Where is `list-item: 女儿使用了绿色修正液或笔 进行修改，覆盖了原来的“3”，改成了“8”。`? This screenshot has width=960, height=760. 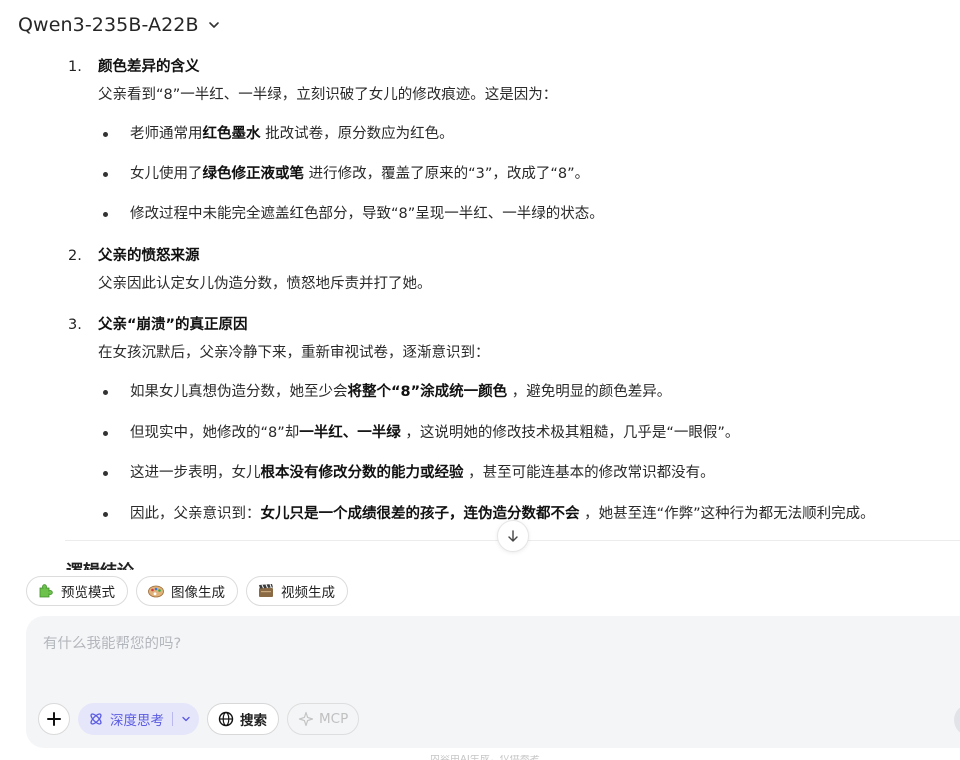
list-item: 女儿使用了绿色修正液或笔 进行修改，覆盖了原来的“3”，改成了“8”。 is located at coordinates (345, 174).